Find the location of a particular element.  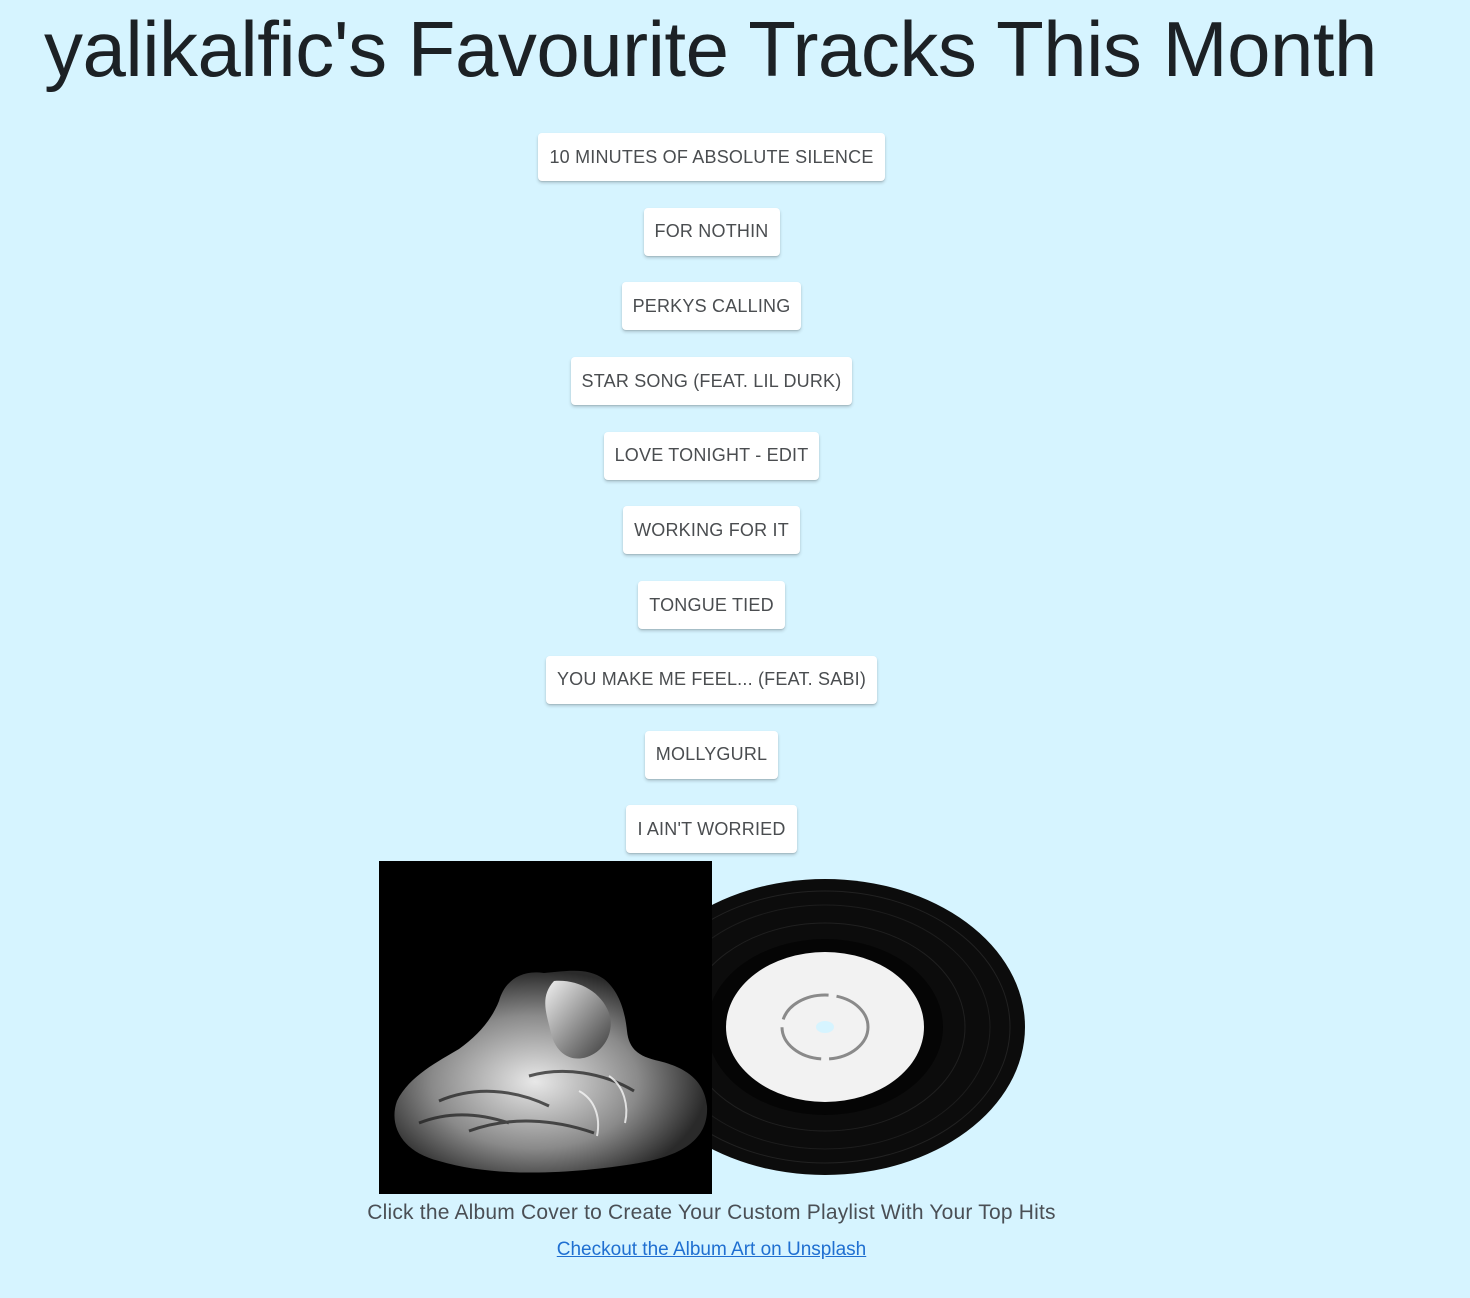

track-button: YOU MAKE ME FEEL... (FEAT. SABI) is located at coordinates (711, 679).